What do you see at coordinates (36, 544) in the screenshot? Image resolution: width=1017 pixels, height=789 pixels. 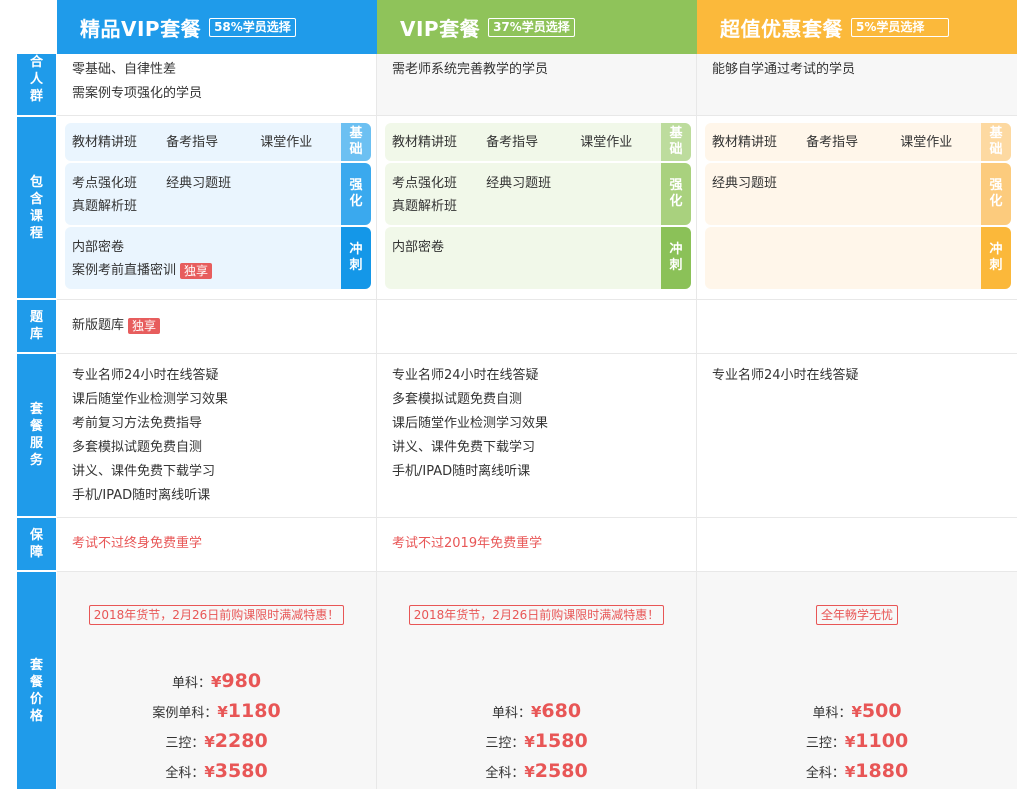 I see `row-label-guarantee: 保障` at bounding box center [36, 544].